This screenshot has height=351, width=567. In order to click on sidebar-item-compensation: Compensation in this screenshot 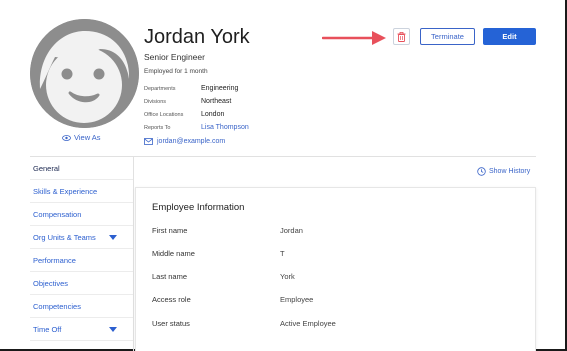, I will do `click(81, 214)`.